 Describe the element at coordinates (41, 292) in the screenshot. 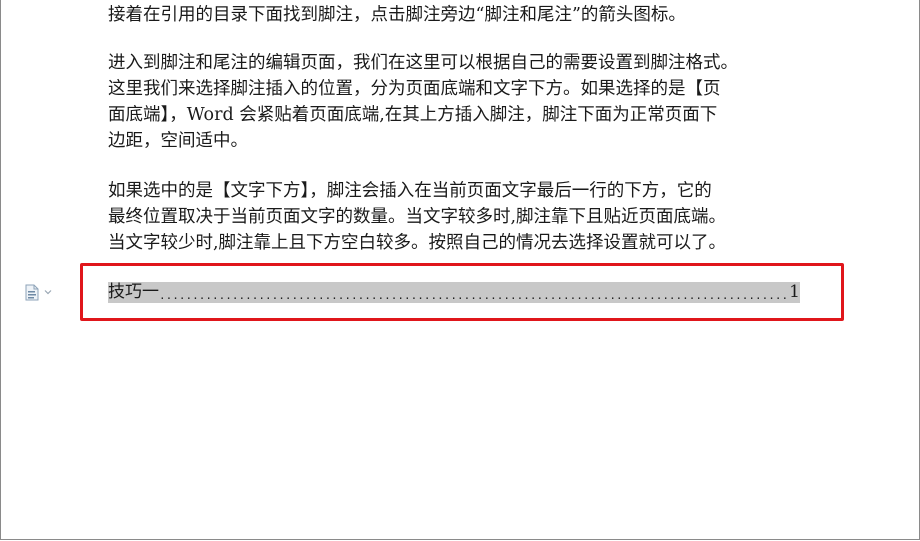

I see `toc-field-control` at that location.